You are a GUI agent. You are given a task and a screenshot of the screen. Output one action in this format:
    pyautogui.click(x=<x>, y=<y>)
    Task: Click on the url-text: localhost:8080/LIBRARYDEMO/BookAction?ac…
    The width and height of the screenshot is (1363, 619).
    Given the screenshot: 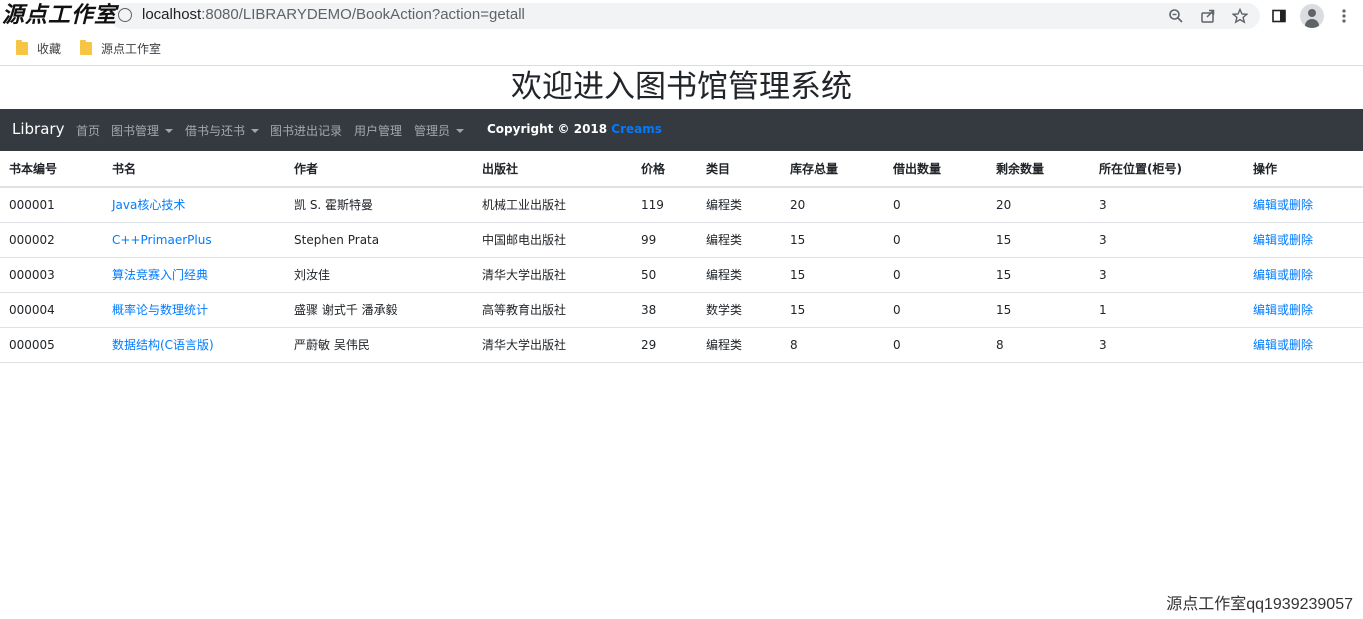 What is the action you would take?
    pyautogui.click(x=333, y=14)
    